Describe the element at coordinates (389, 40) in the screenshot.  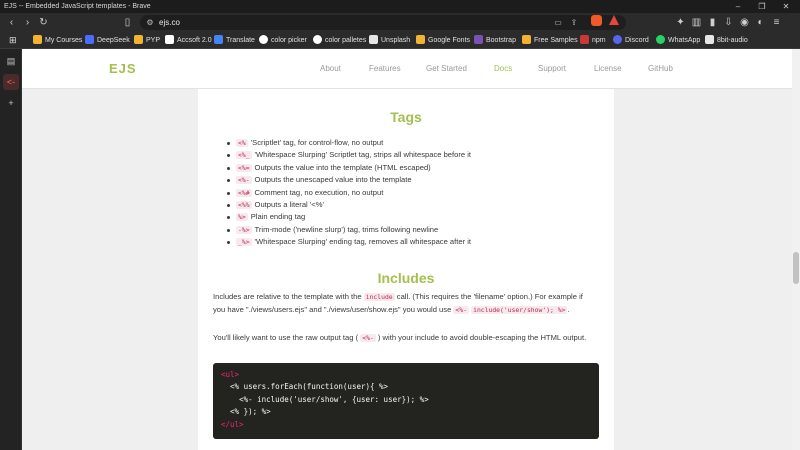
I see `bookmark-item: Unsplash` at that location.